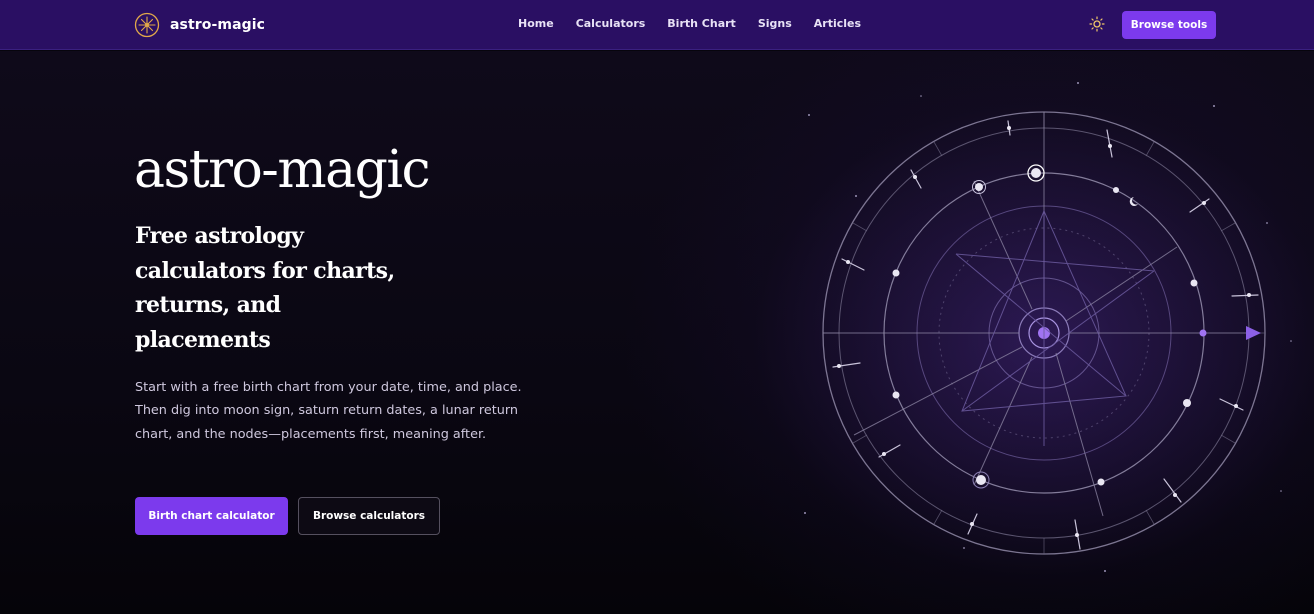  What do you see at coordinates (218, 25) in the screenshot?
I see `brand-name: astro-magic` at bounding box center [218, 25].